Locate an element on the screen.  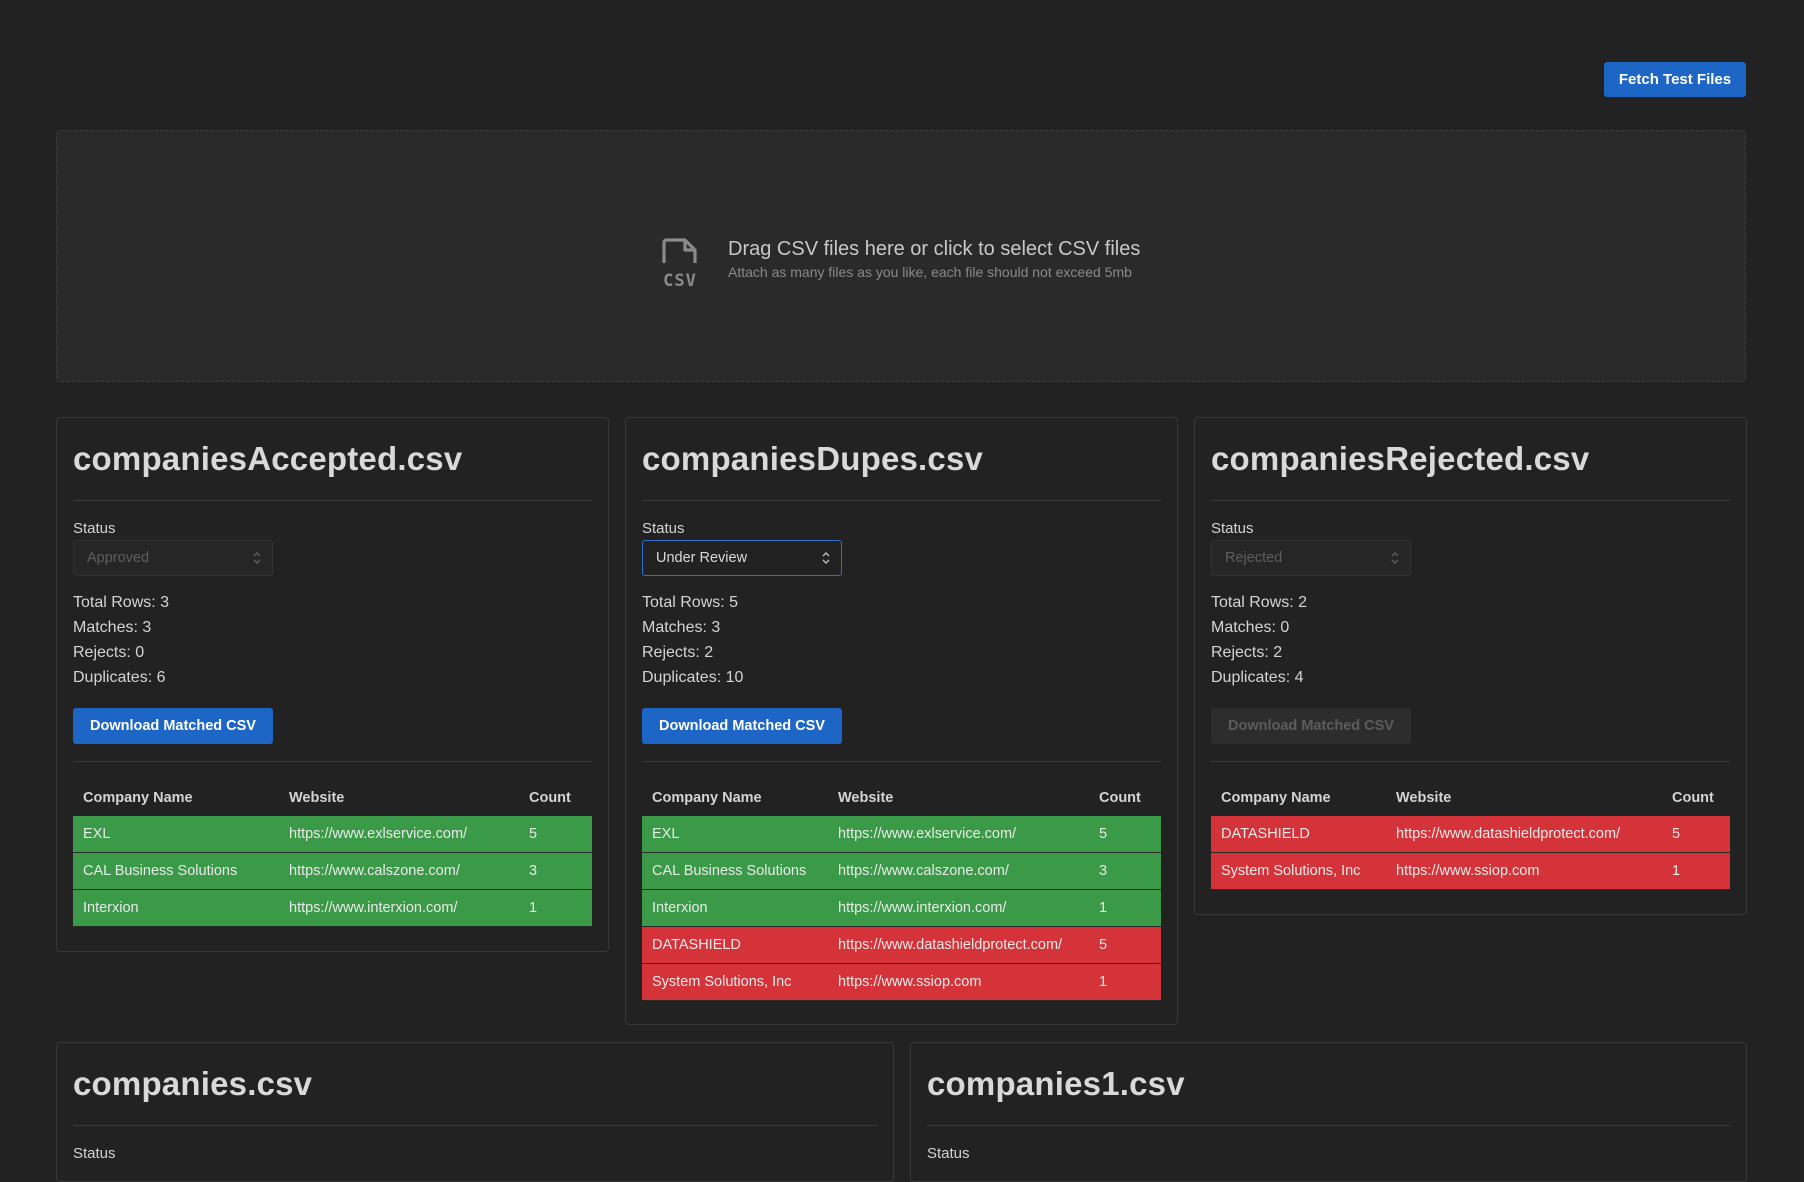
file-title: companies1.csv is located at coordinates (1056, 1083).